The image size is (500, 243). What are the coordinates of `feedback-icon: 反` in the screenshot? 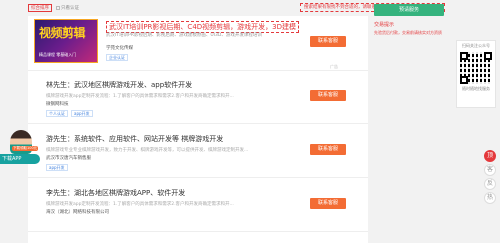 It's located at (490, 184).